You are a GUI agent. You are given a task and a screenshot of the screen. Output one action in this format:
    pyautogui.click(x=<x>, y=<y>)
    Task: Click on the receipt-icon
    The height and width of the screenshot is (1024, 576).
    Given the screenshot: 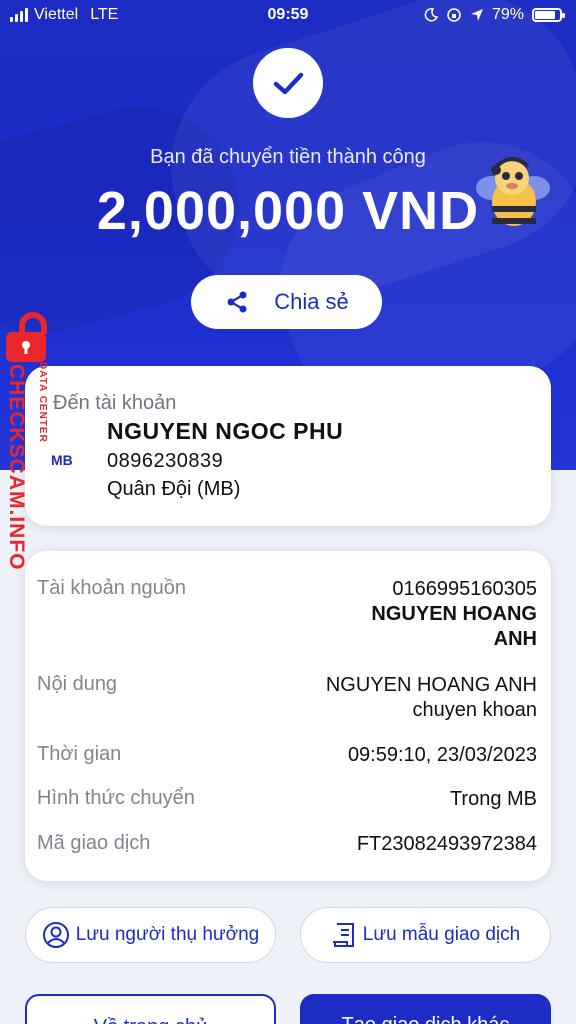 What is the action you would take?
    pyautogui.click(x=343, y=935)
    